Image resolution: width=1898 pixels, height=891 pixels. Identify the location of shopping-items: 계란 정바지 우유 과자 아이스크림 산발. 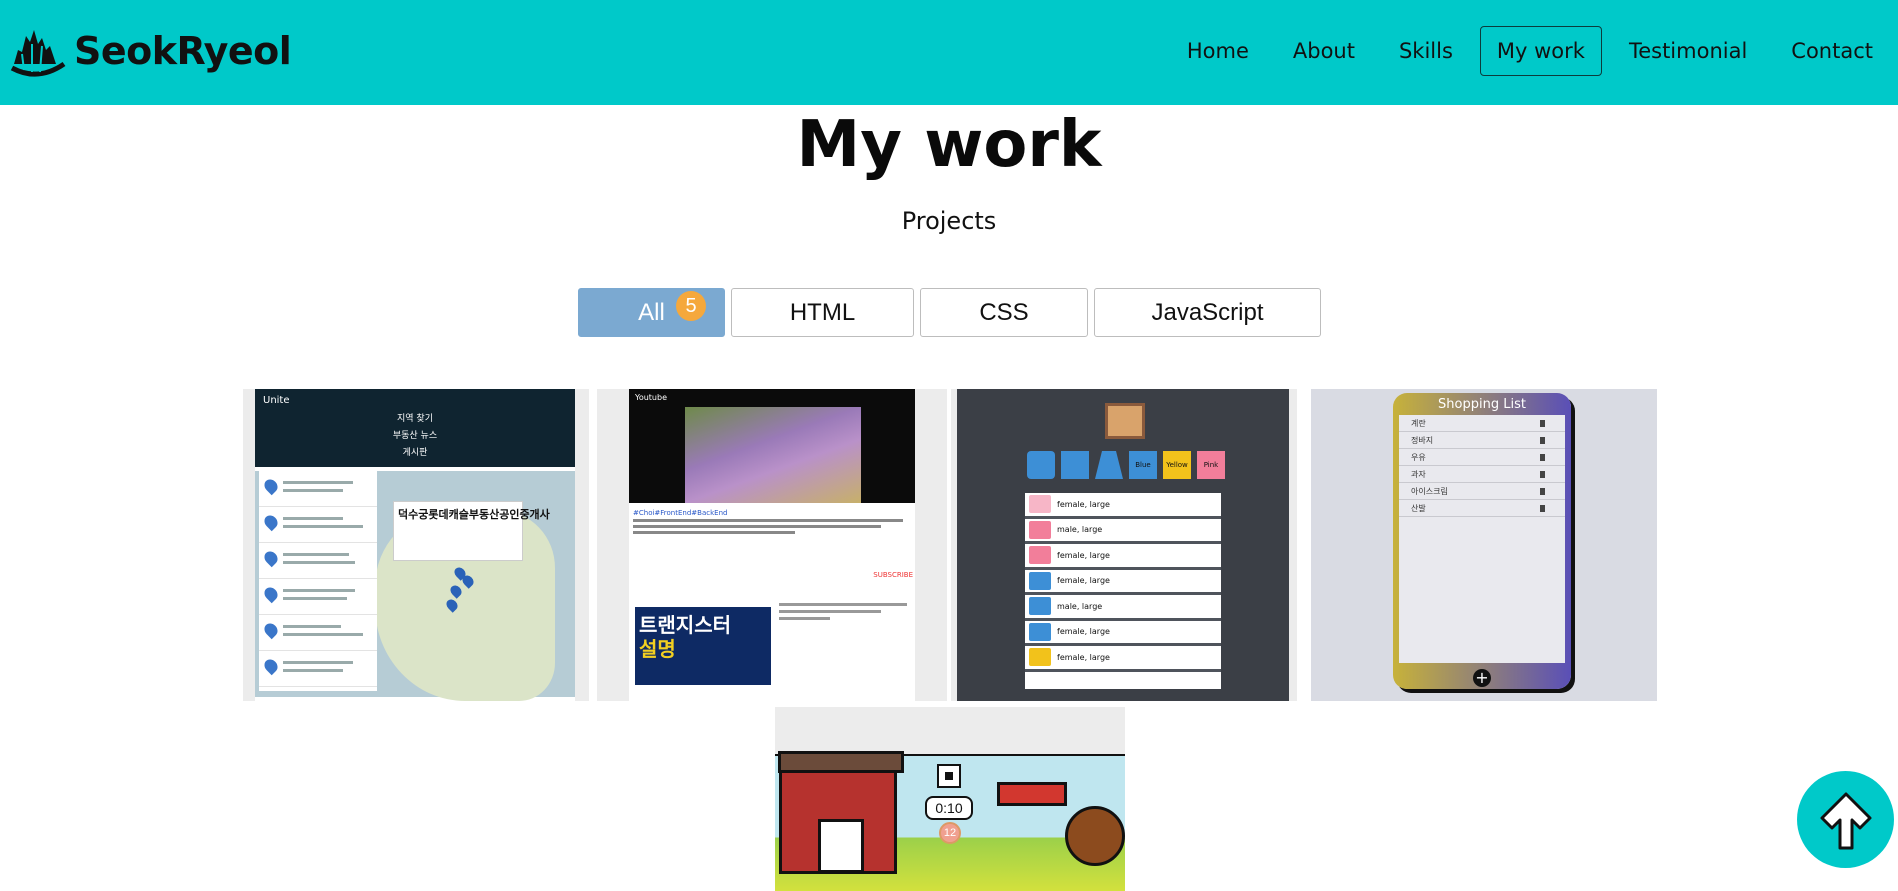
(1482, 539).